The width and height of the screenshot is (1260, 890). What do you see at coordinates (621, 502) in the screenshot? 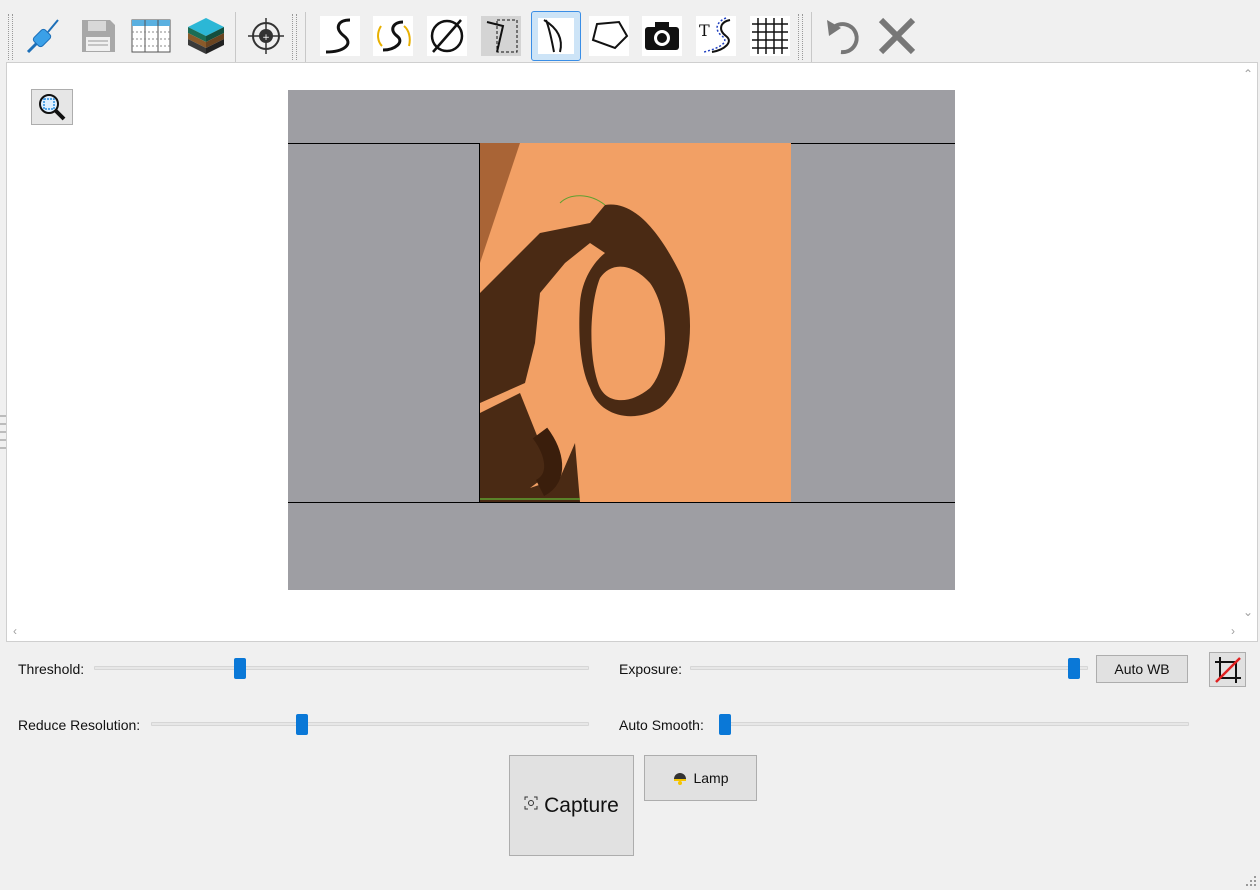
I see `crop-line-bottom` at bounding box center [621, 502].